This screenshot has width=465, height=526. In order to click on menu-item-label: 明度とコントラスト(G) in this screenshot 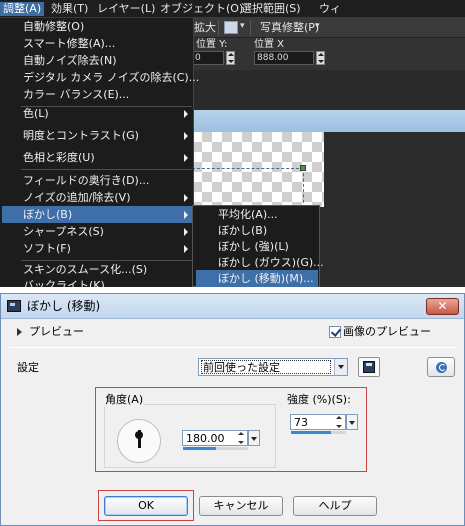, I will do `click(81, 135)`.